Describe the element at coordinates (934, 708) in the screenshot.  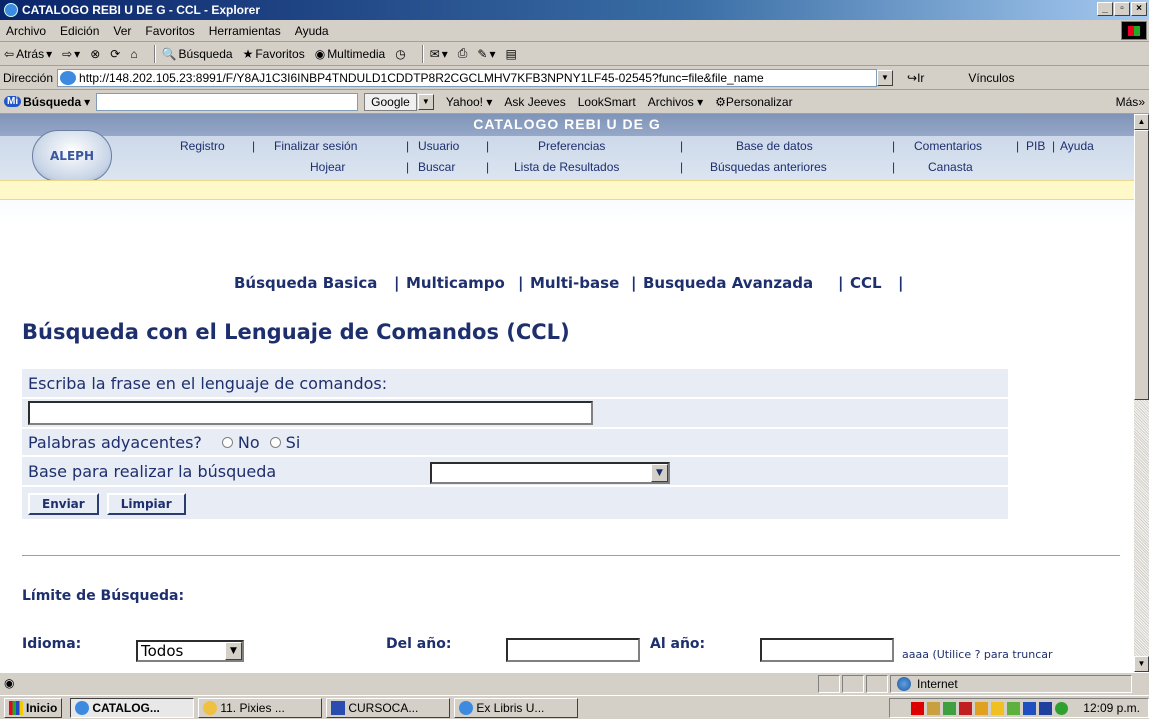
I see `volume-icon` at that location.